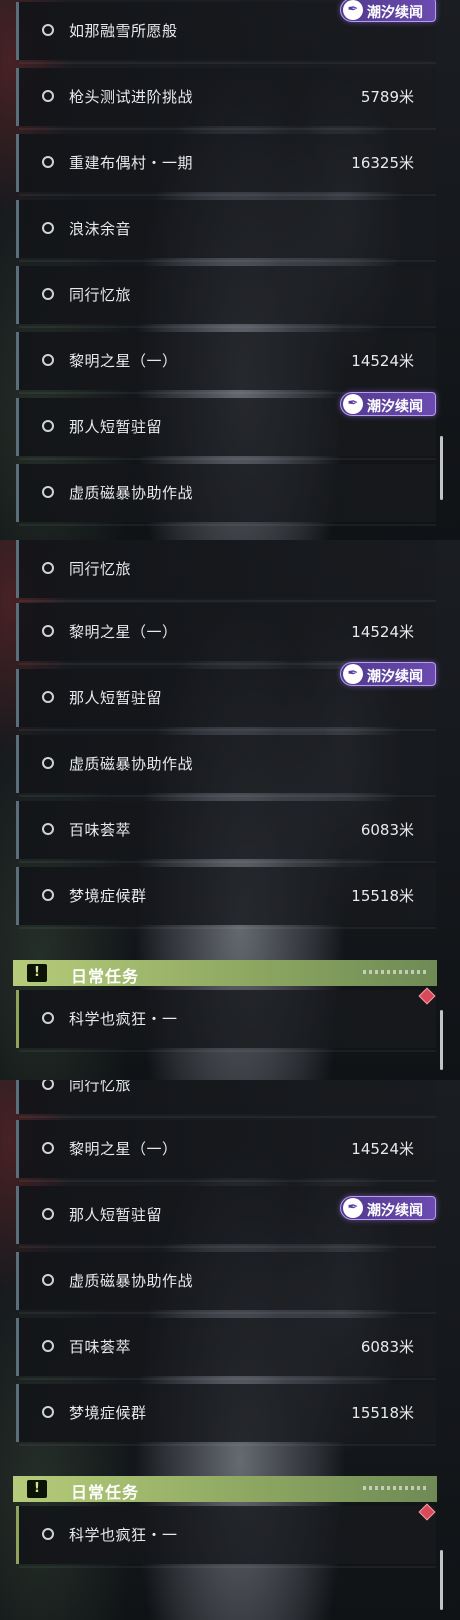  Describe the element at coordinates (100, 229) in the screenshot. I see `quest-name: 浪沫余音` at that location.